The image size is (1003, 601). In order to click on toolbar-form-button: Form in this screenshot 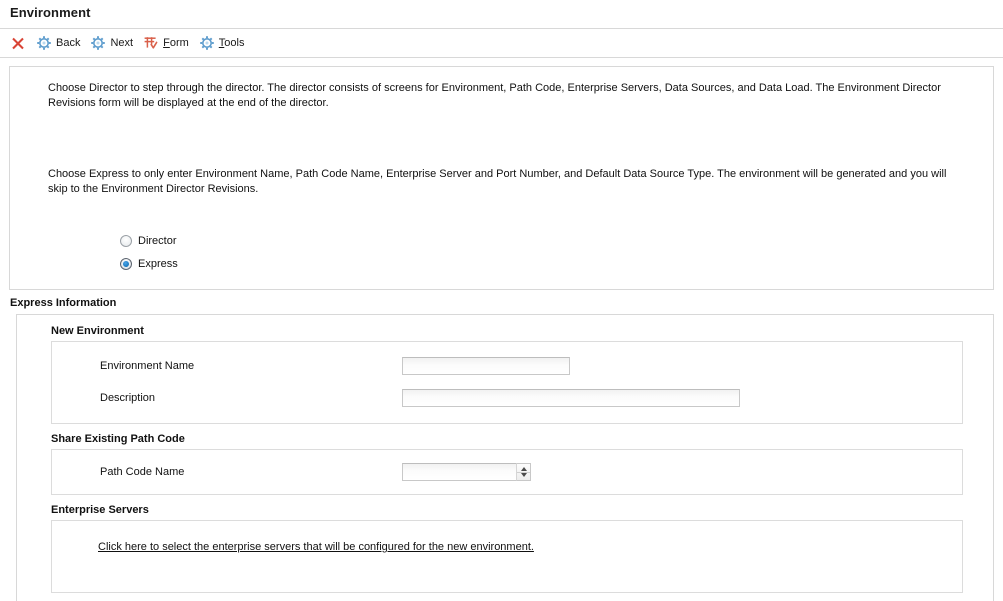, I will do `click(168, 43)`.